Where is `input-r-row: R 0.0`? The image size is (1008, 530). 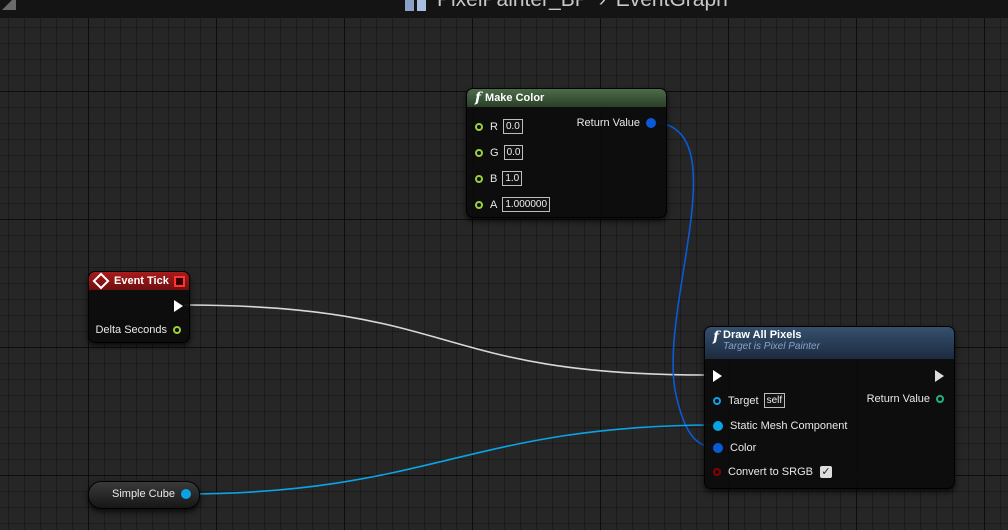
input-r-row: R 0.0 is located at coordinates (499, 126).